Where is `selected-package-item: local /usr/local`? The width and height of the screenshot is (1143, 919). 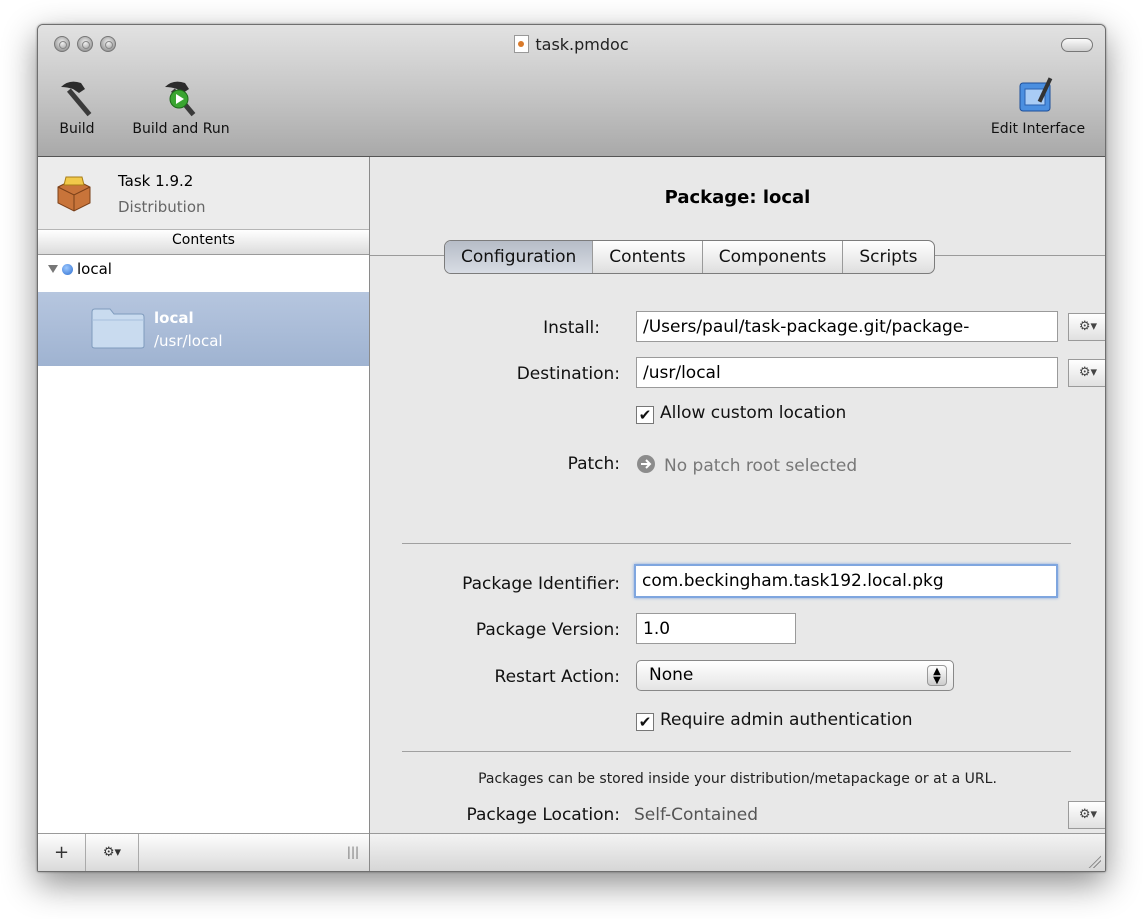 selected-package-item: local /usr/local is located at coordinates (203, 329).